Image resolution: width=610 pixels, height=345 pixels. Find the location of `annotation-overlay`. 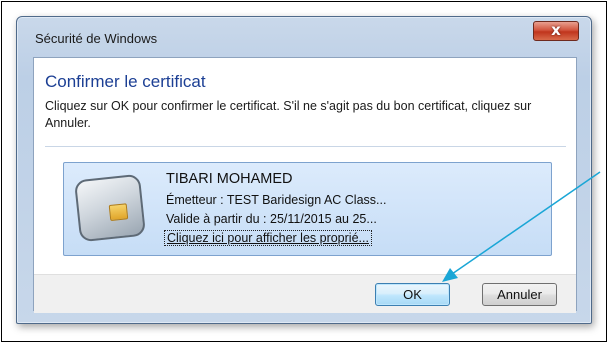

annotation-overlay is located at coordinates (521, 226).